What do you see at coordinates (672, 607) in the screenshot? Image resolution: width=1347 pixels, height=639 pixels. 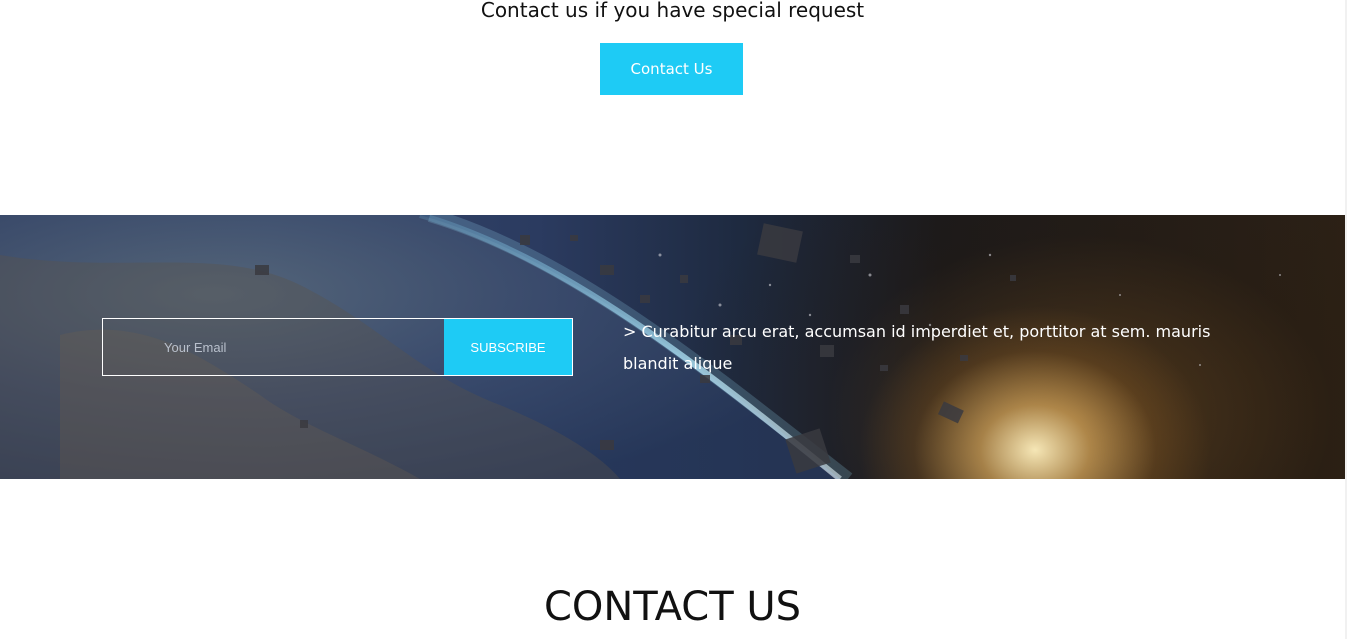 I see `contact-section-heading: CONTACT US` at bounding box center [672, 607].